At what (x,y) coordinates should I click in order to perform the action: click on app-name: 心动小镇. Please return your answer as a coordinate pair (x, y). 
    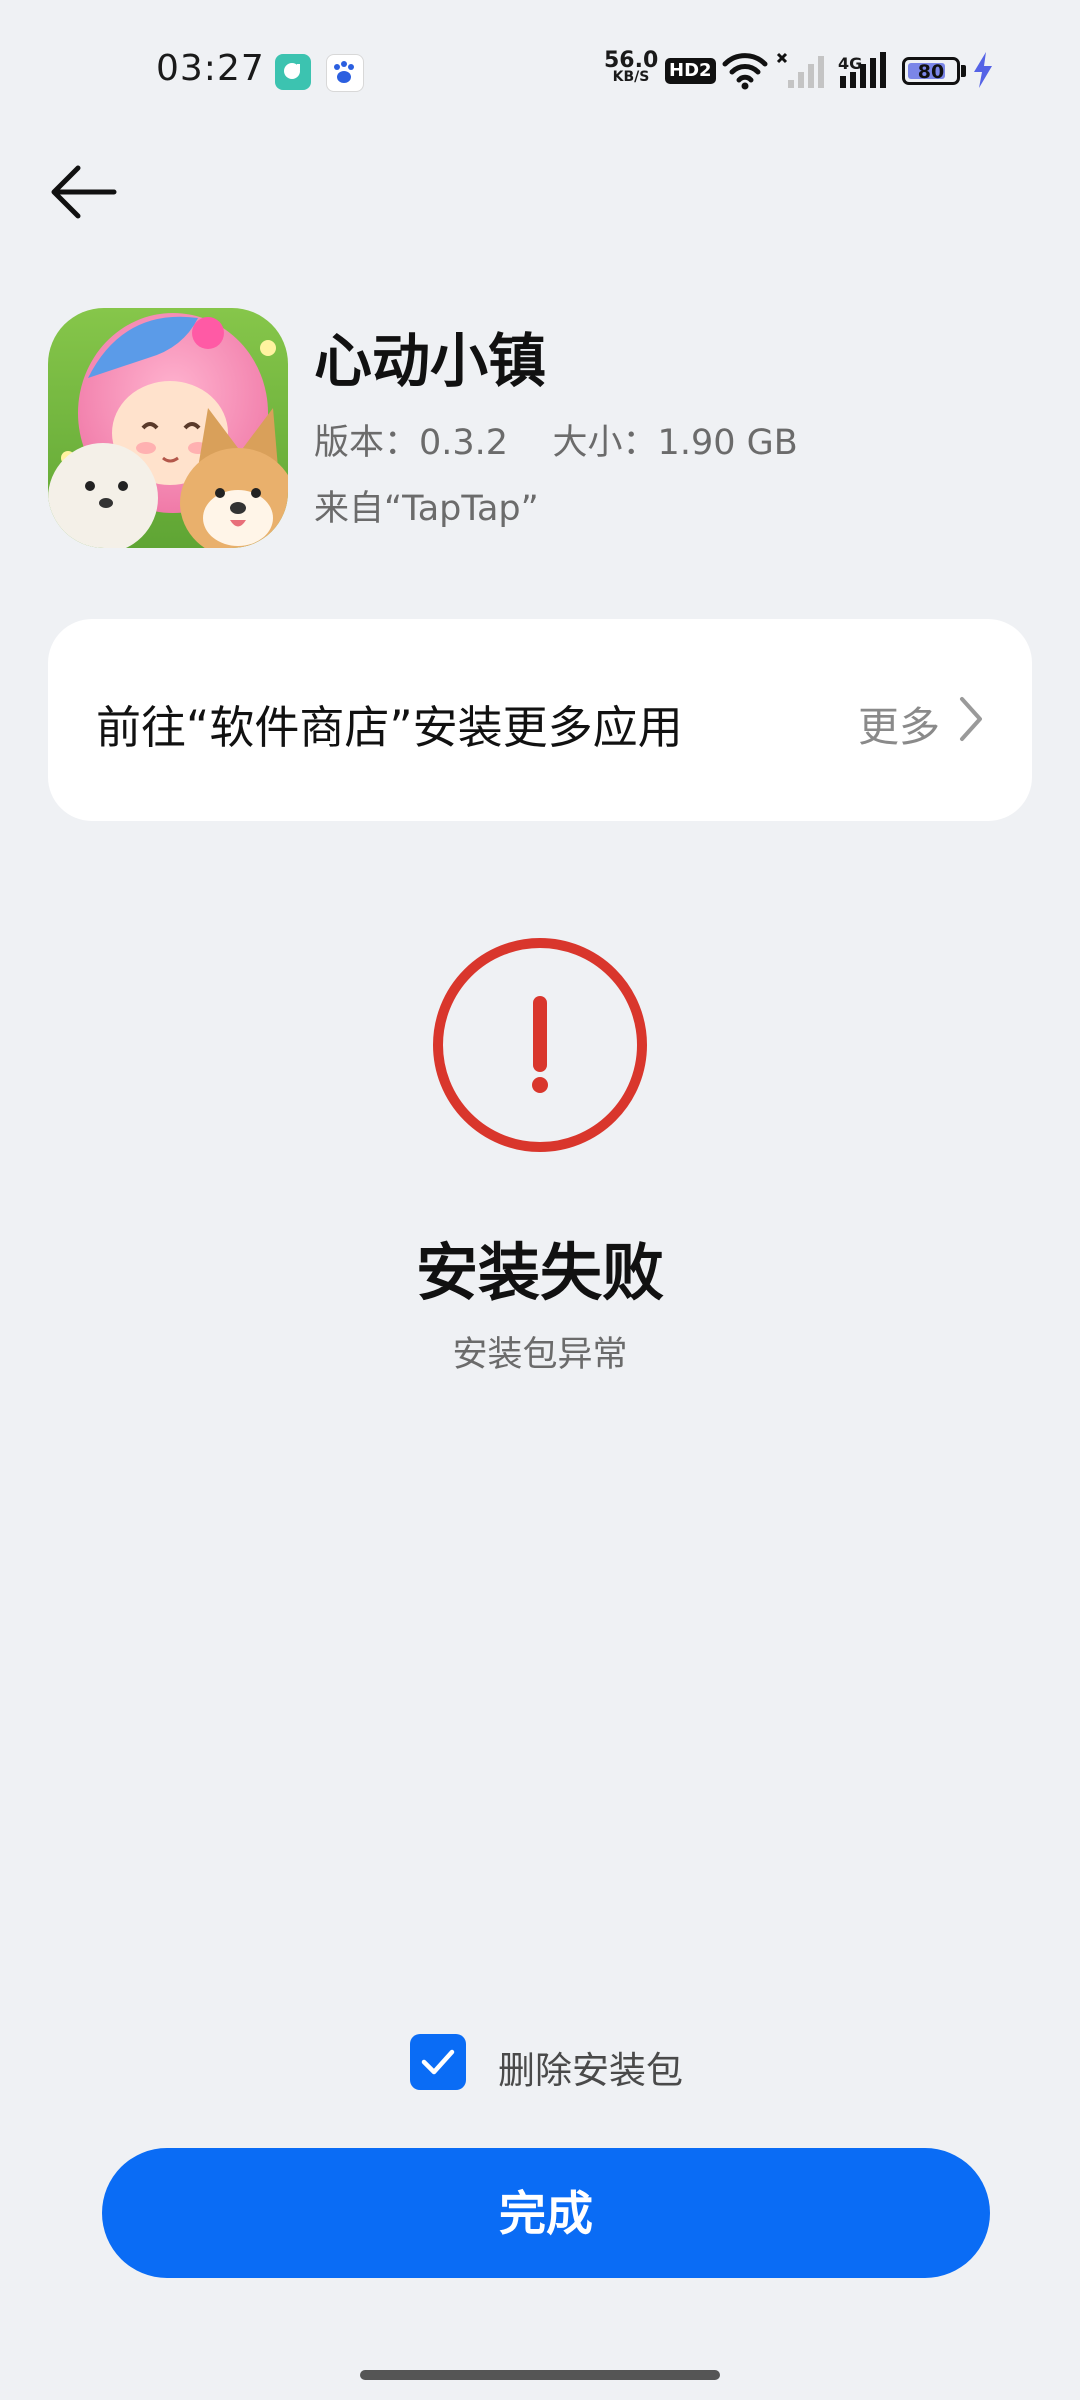
    Looking at the image, I should click on (430, 361).